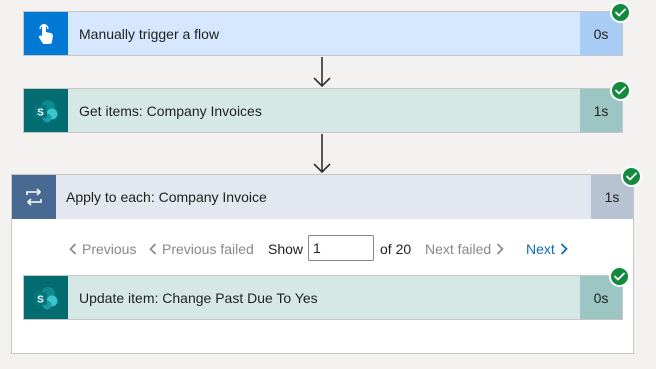 This screenshot has width=656, height=369. What do you see at coordinates (396, 249) in the screenshot?
I see `page-count-label: of 20` at bounding box center [396, 249].